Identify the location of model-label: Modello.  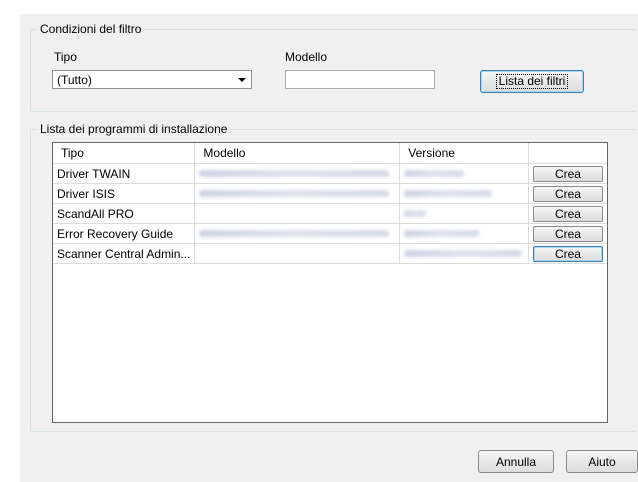
(306, 57).